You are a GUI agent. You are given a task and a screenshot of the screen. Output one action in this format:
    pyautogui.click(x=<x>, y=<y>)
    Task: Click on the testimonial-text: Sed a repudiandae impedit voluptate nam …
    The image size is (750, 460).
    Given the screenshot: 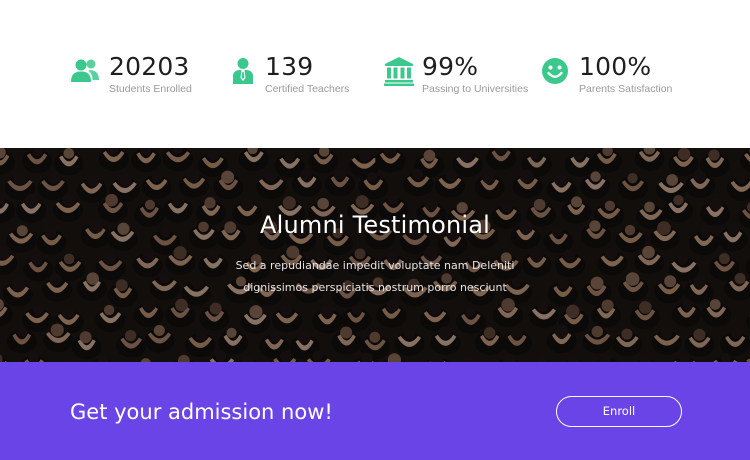 What is the action you would take?
    pyautogui.click(x=375, y=277)
    